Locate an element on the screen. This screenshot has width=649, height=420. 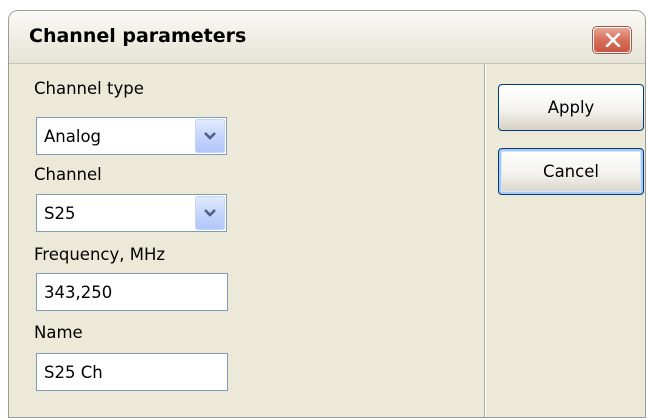
apply-button: Apply is located at coordinates (571, 107).